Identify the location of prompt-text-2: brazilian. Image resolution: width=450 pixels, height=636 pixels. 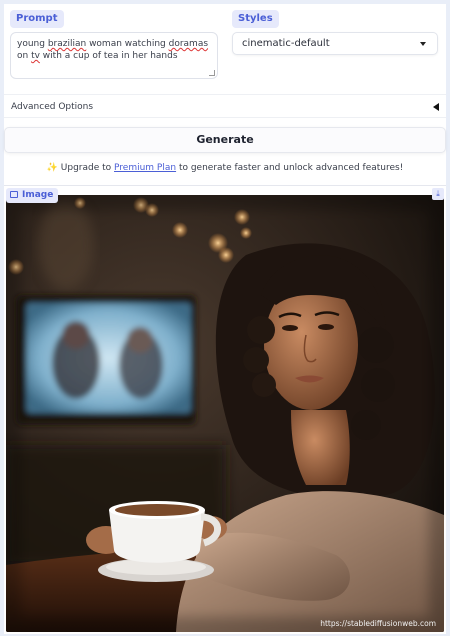
(67, 44).